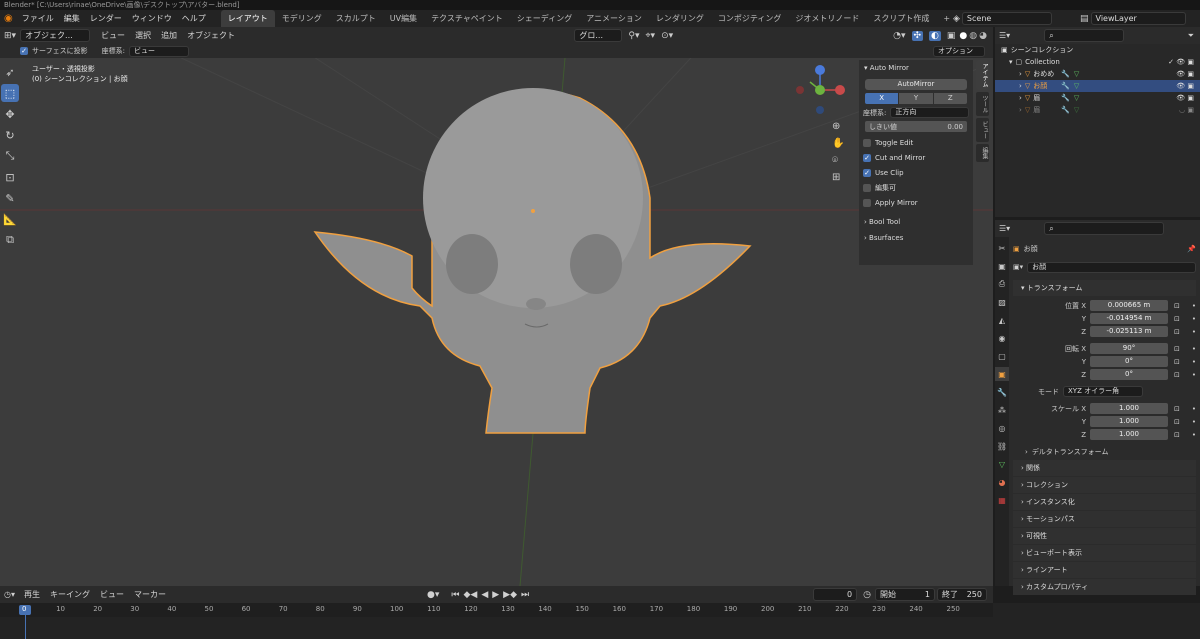  I want to click on location-y-field: -0.014954 m, so click(1129, 318).